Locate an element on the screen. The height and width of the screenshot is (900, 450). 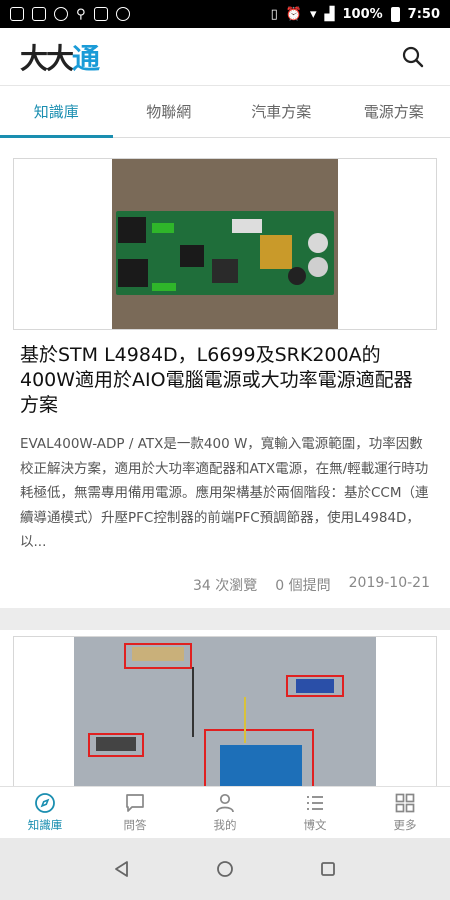
back-icon is located at coordinates (121, 869).